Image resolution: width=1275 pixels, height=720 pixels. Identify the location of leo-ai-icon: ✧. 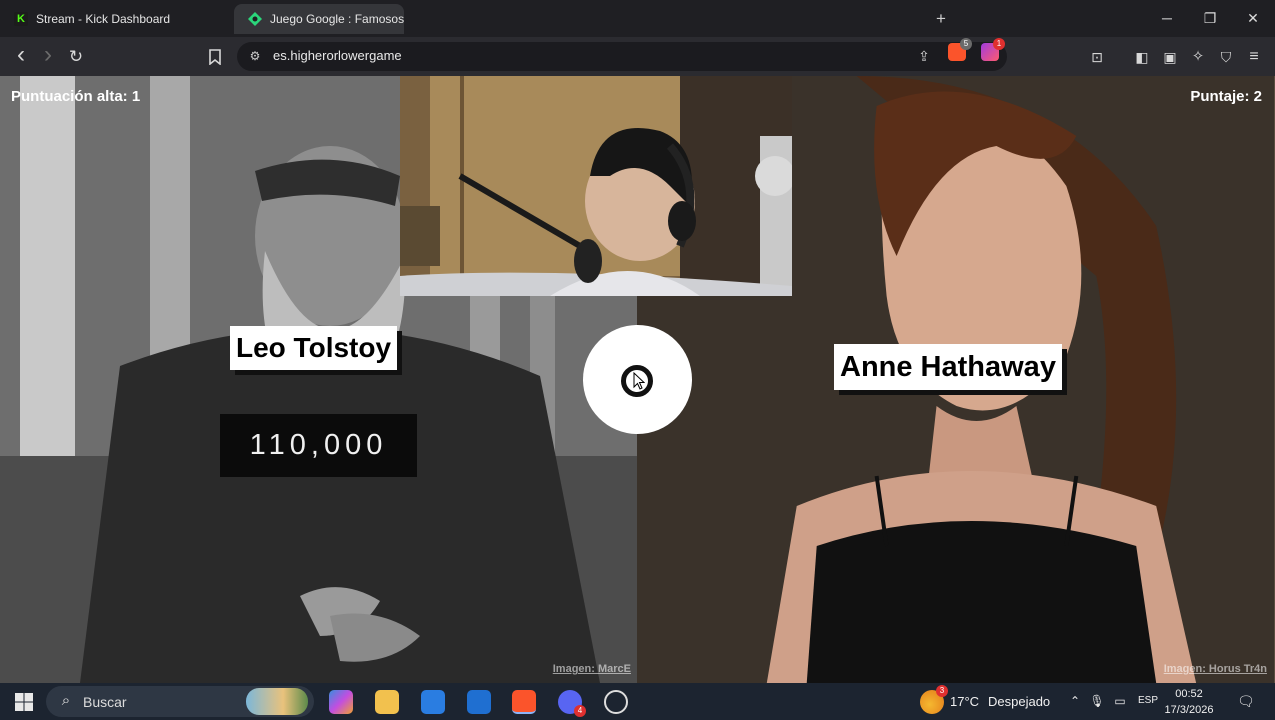
(1198, 57).